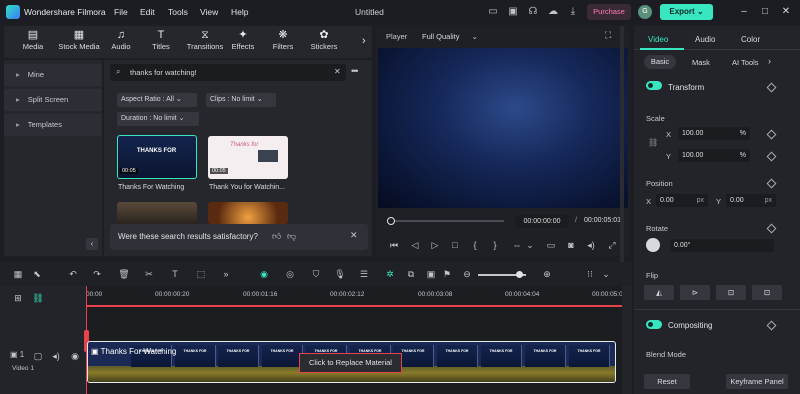 Image resolution: width=800 pixels, height=394 pixels. Describe the element at coordinates (659, 292) in the screenshot. I see `flip-horizontal-button: ◭` at that location.